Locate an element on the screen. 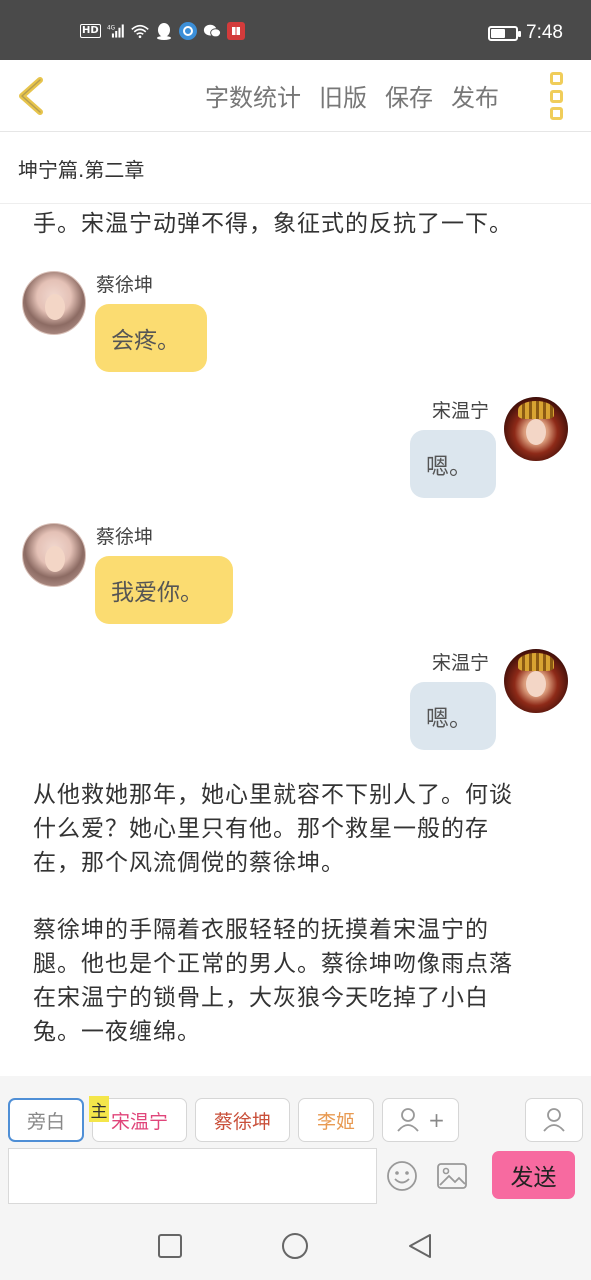 The height and width of the screenshot is (1280, 591). narrator-chip: 旁白 is located at coordinates (46, 1120).